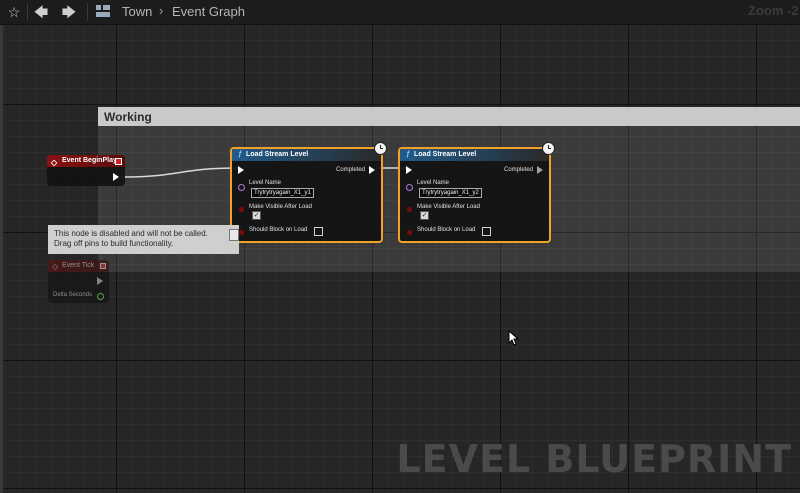 The height and width of the screenshot is (493, 800). What do you see at coordinates (137, 11) in the screenshot?
I see `breadcrumb-town: Town` at bounding box center [137, 11].